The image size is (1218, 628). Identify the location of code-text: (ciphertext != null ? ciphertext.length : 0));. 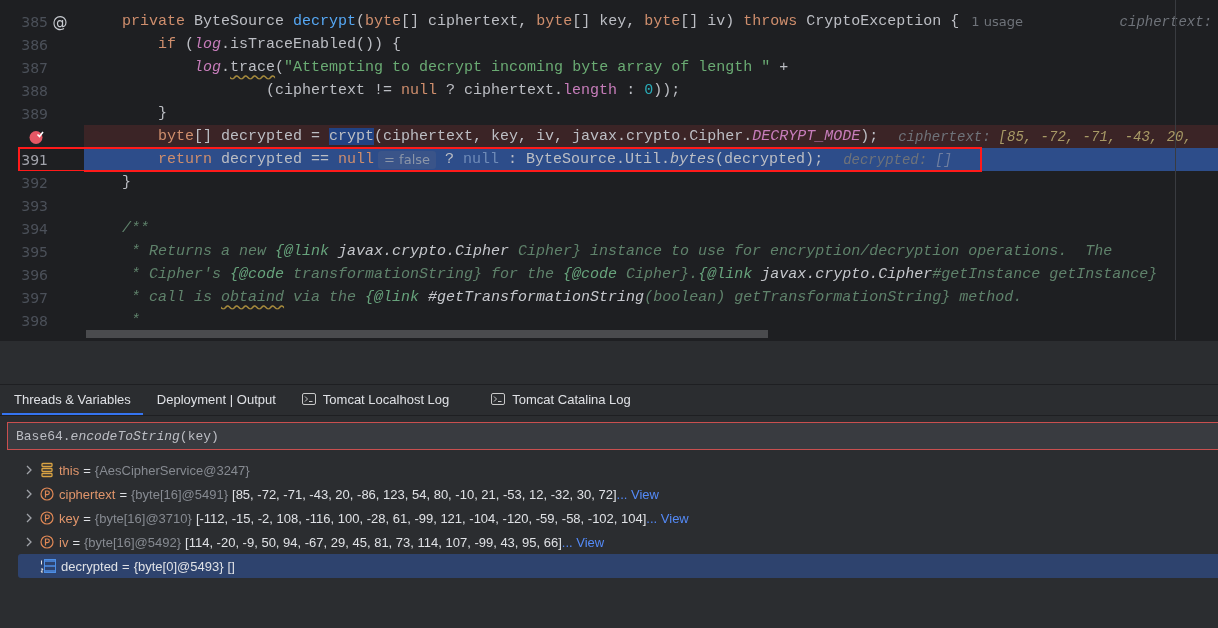
(473, 90).